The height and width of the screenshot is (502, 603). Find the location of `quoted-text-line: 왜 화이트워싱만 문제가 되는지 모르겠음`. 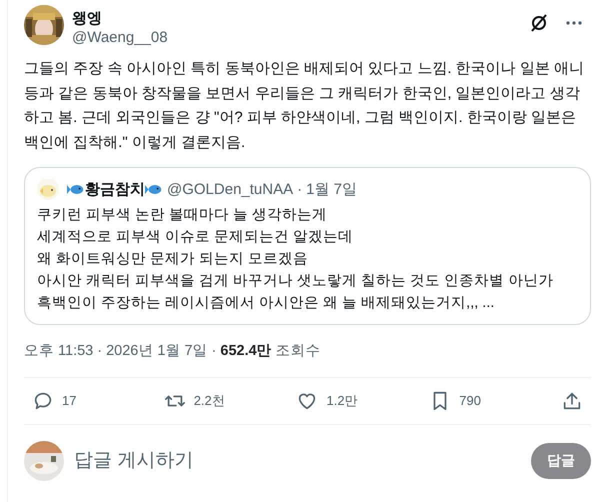

quoted-text-line: 왜 화이트워싱만 문제가 되는지 모르겠음 is located at coordinates (173, 259).